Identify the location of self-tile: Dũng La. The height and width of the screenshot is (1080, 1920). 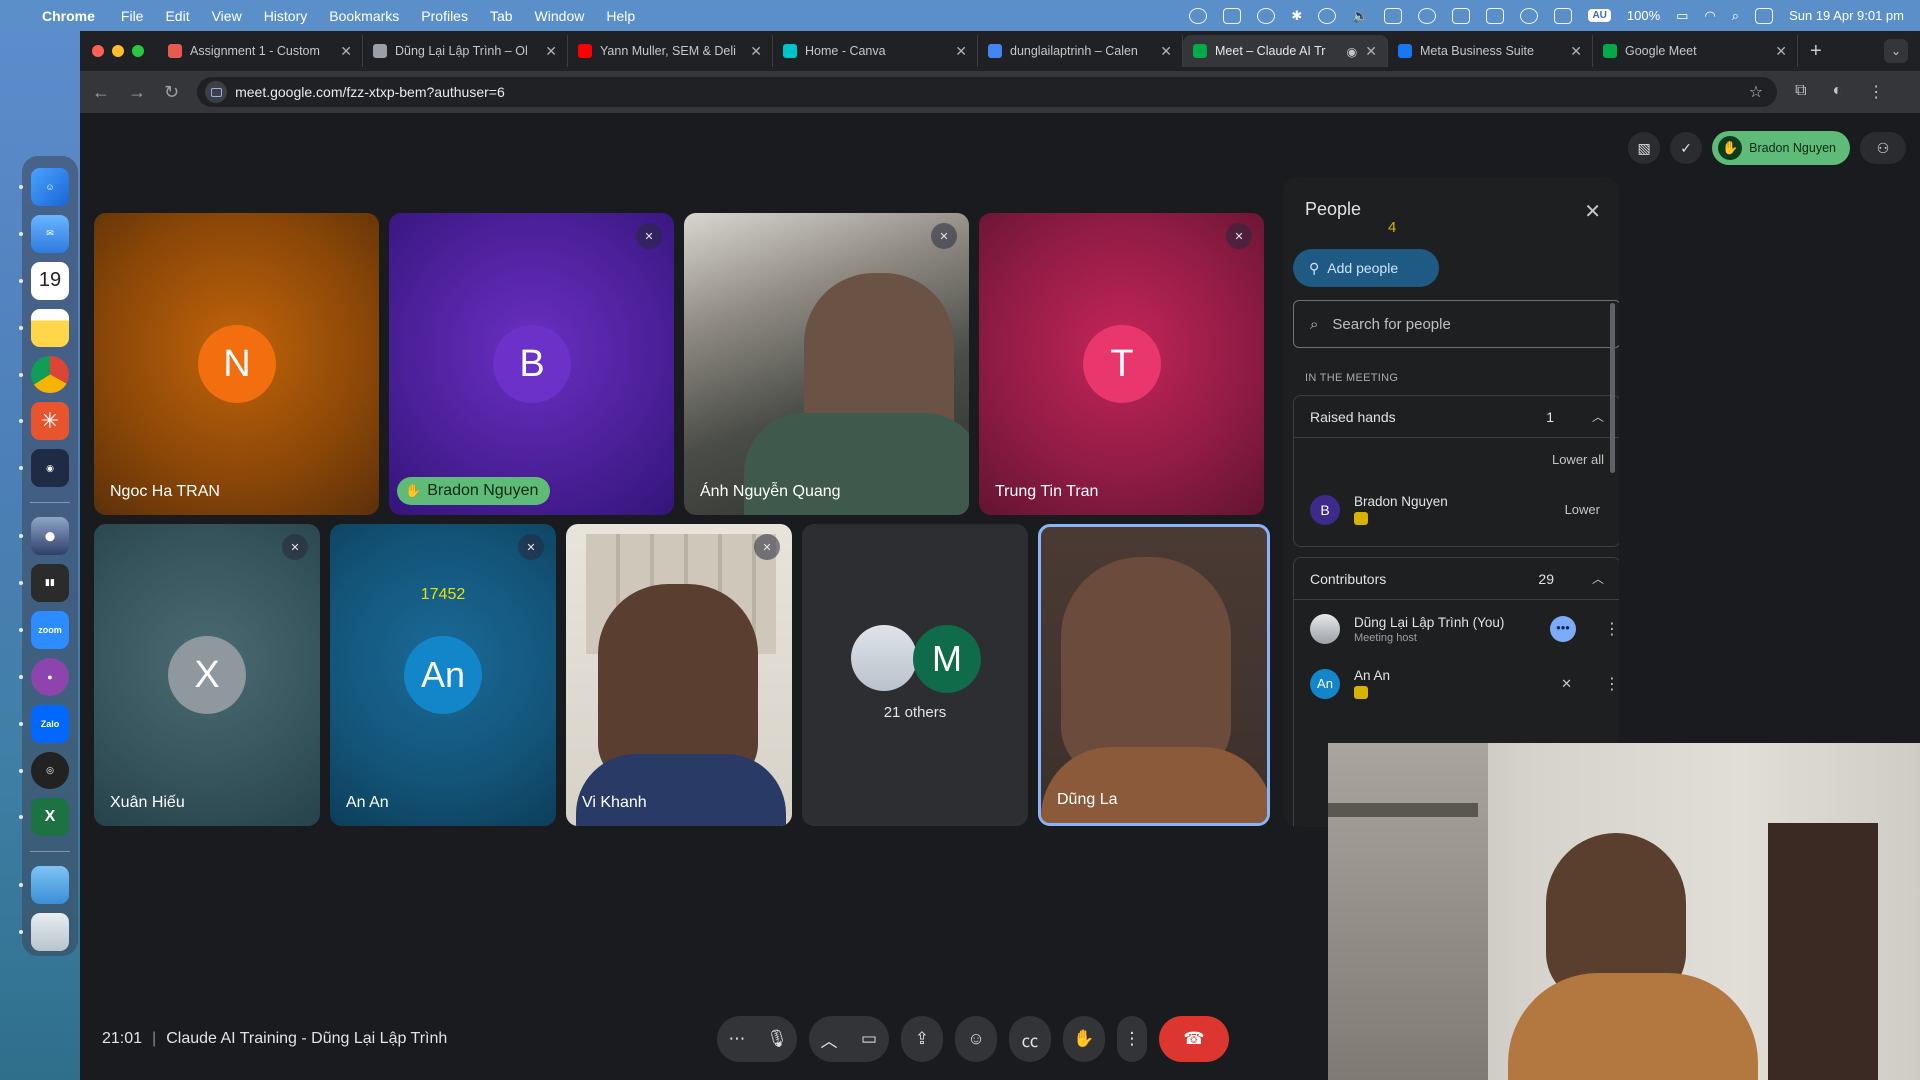
(1154, 675).